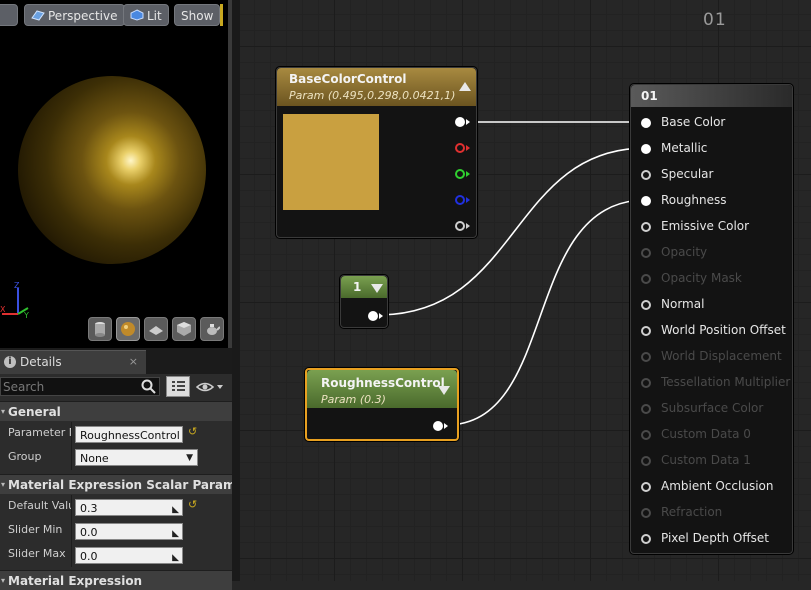  What do you see at coordinates (706, 434) in the screenshot?
I see `input-pin-label: Custom Data 0` at bounding box center [706, 434].